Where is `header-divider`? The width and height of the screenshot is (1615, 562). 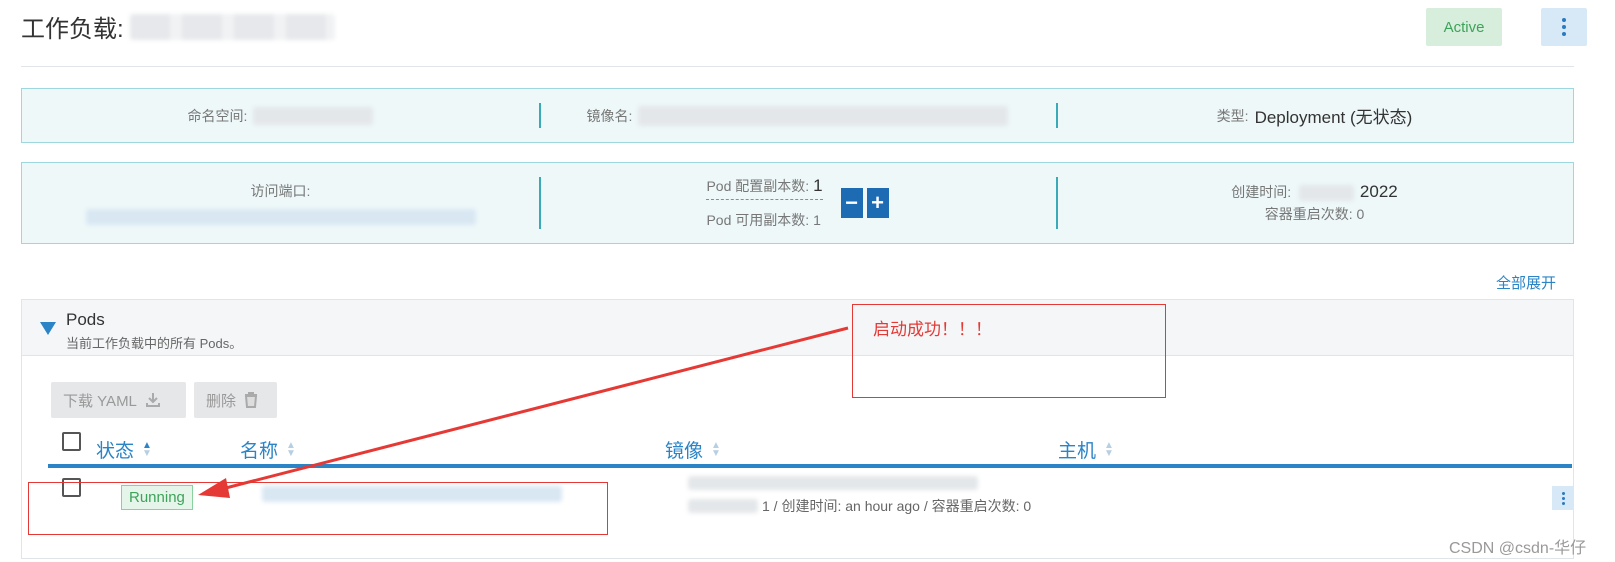
header-divider is located at coordinates (797, 66).